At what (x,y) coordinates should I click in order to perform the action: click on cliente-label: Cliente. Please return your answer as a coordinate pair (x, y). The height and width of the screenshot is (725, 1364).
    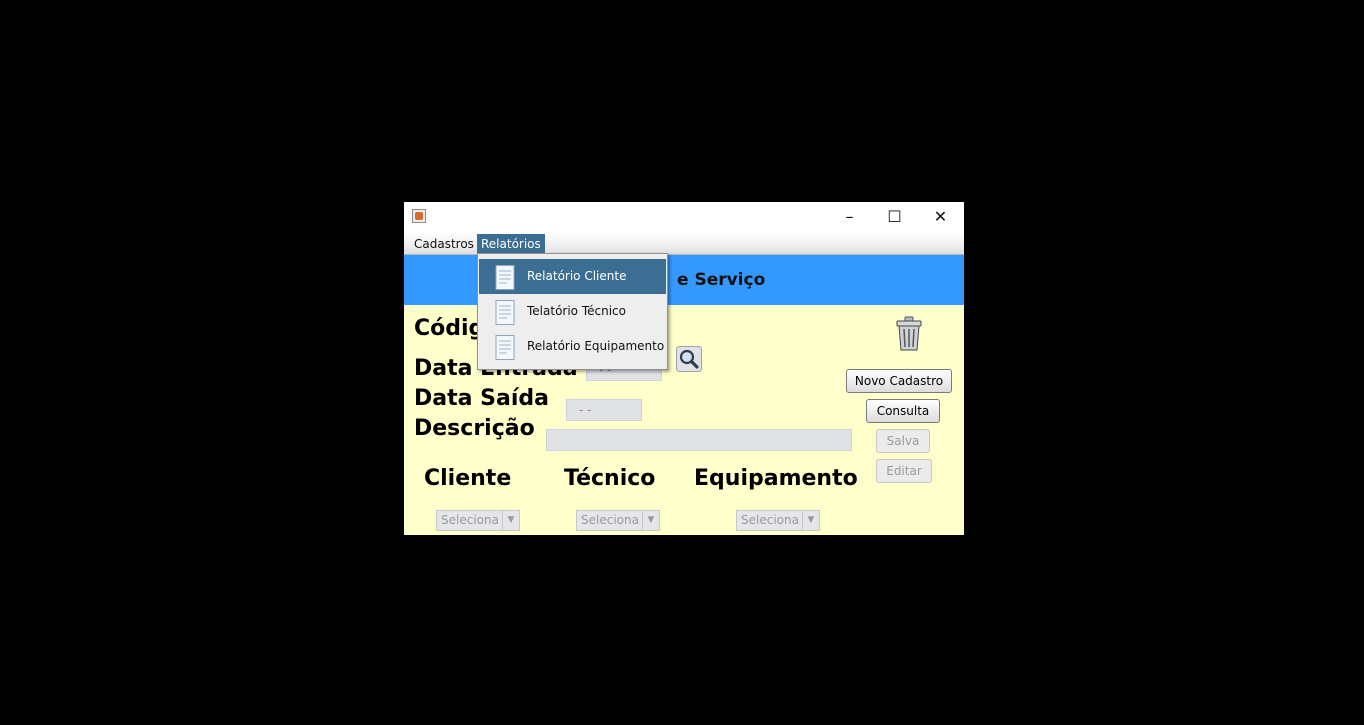
    Looking at the image, I should click on (468, 478).